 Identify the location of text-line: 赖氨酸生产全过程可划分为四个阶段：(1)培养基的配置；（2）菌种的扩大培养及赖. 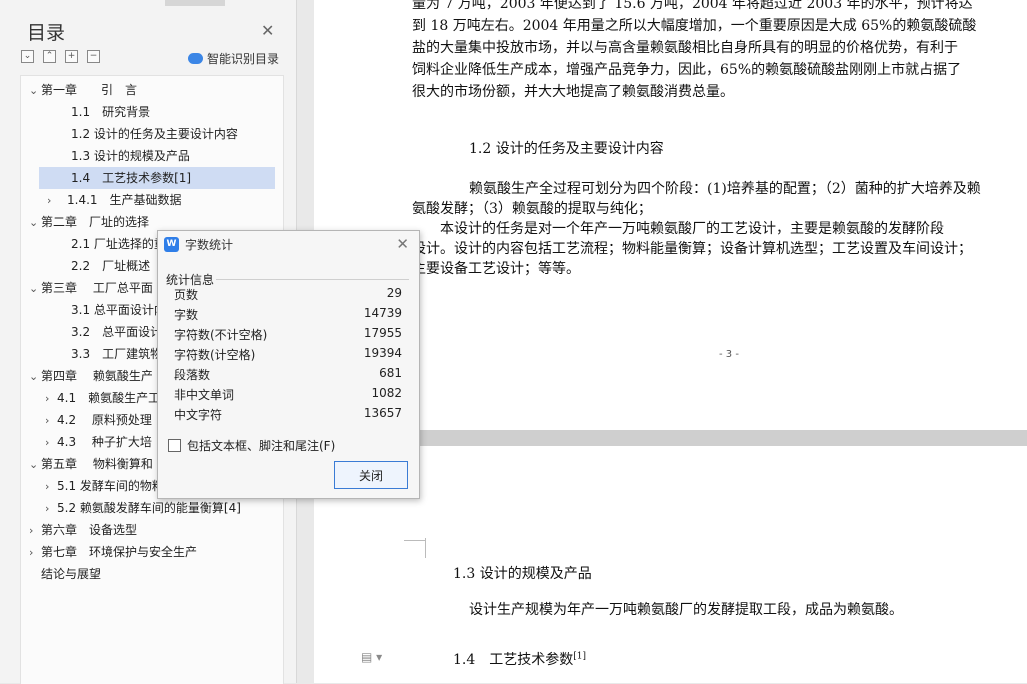
(725, 189).